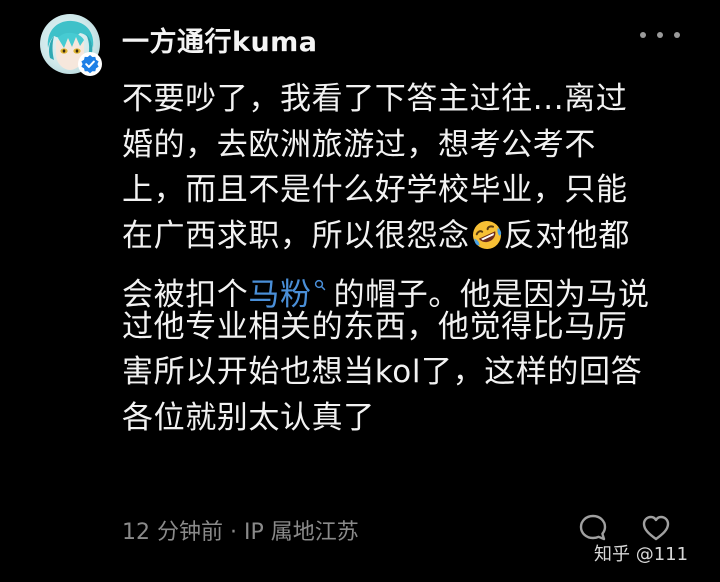 The image size is (720, 582). Describe the element at coordinates (375, 190) in the screenshot. I see `comment-line: 上，而且不是什么好学校毕业，只能` at that location.